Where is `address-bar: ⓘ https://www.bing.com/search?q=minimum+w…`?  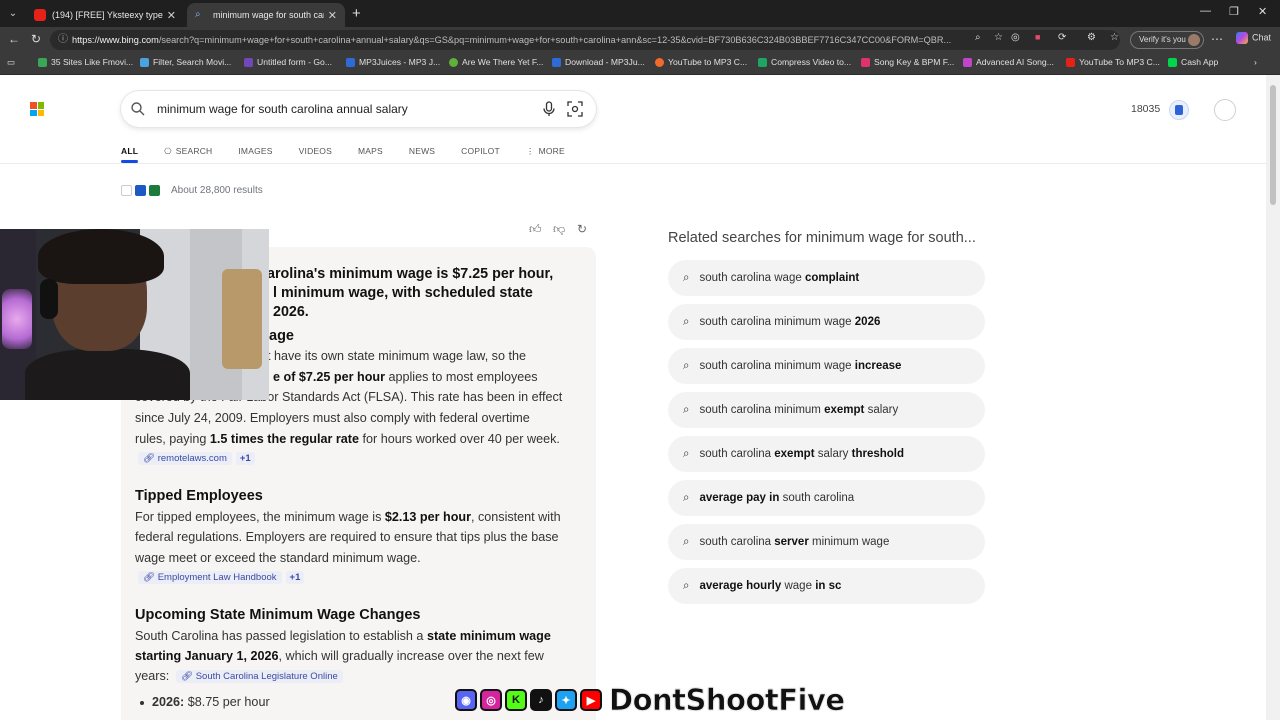
address-bar: ⓘ https://www.bing.com/search?q=minimum+w… is located at coordinates (585, 40).